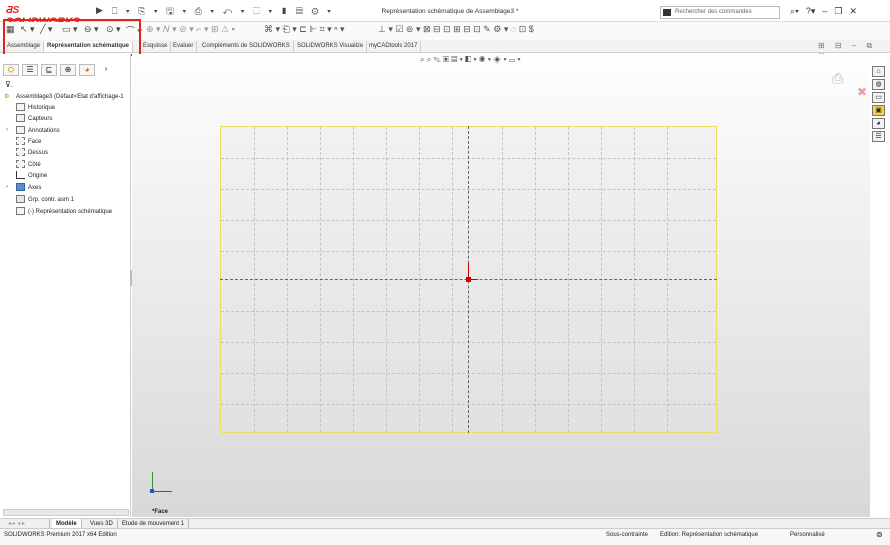  I want to click on appearances-icon: ◕, so click(878, 123).